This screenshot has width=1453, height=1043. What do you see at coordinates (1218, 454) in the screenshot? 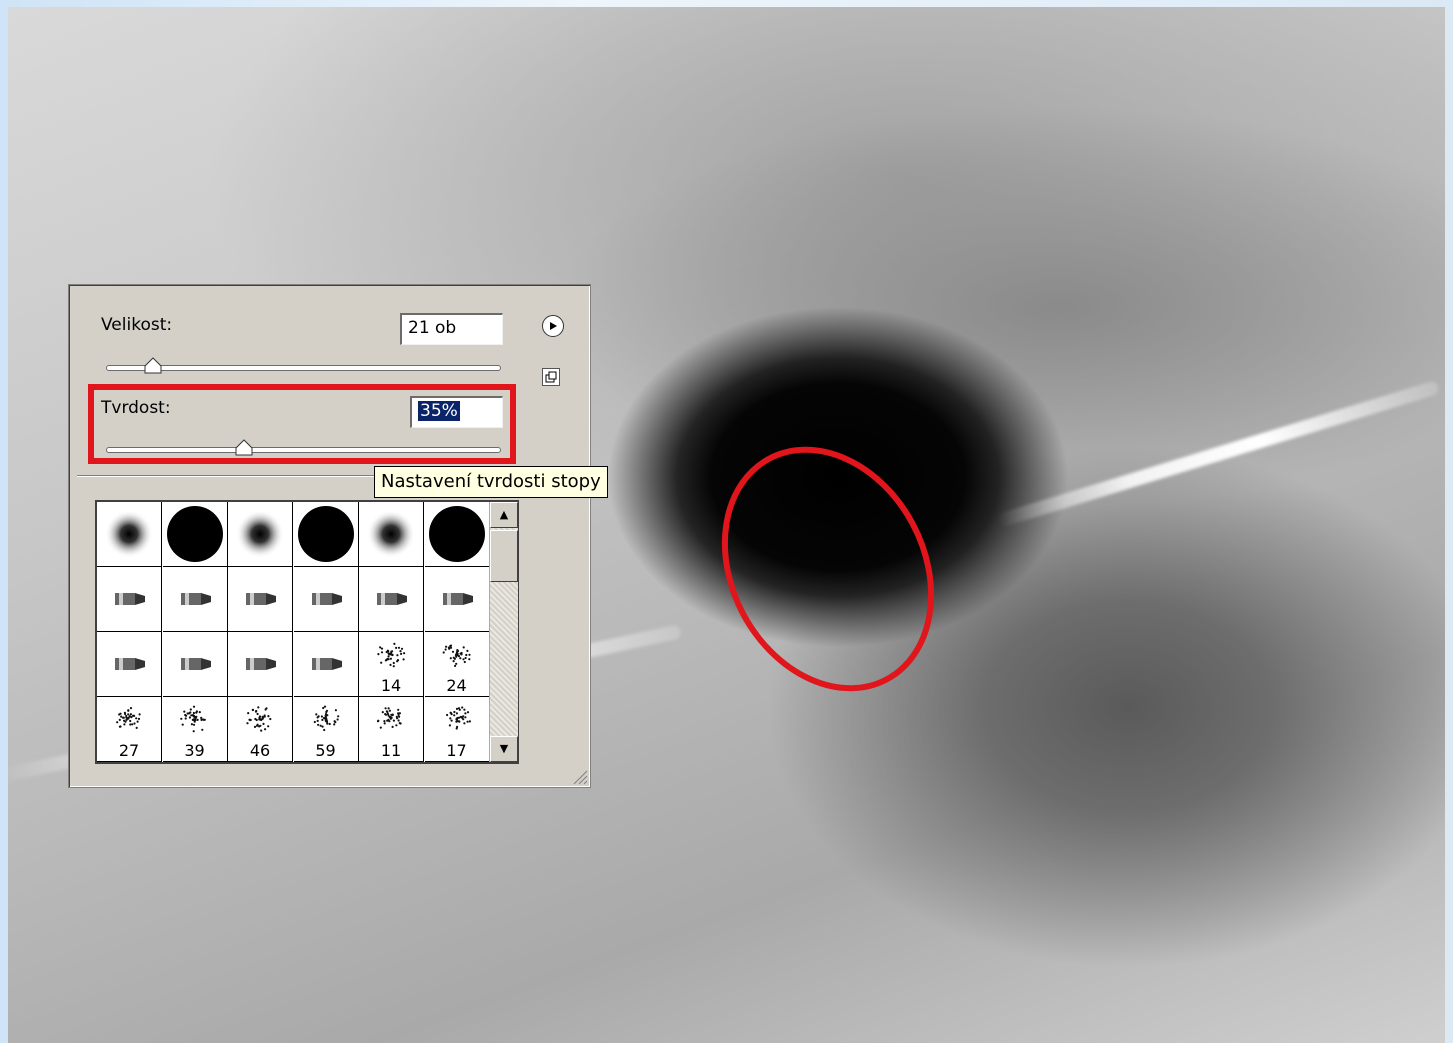
I see `highlight-streak` at bounding box center [1218, 454].